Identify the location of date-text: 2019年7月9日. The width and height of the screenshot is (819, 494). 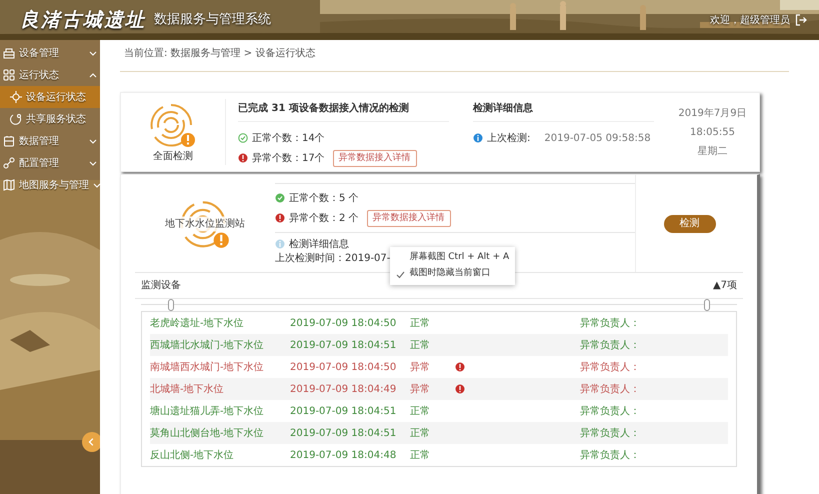
(712, 113).